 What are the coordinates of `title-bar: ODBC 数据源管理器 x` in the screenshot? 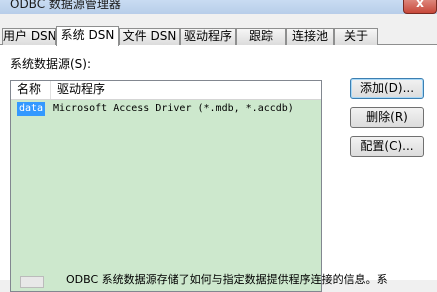 It's located at (218, 7).